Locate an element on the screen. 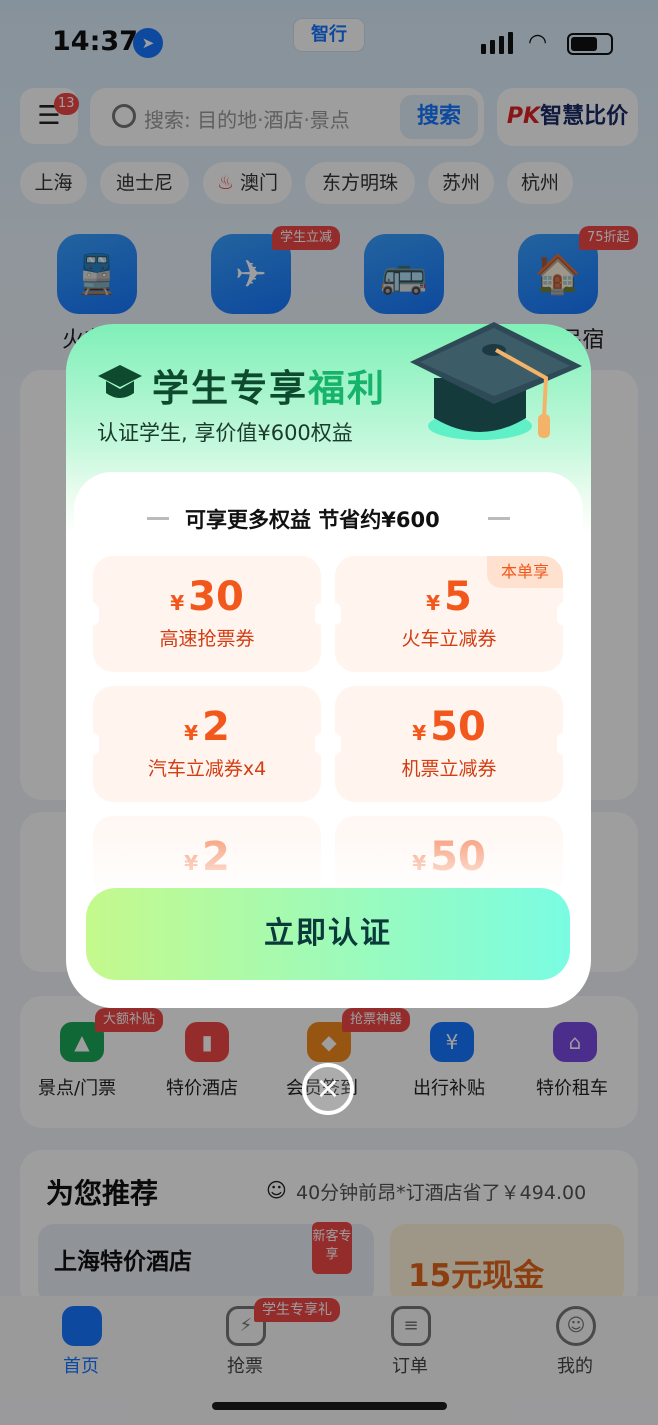  benefit-header: 可享更多权益 节省约¥600 is located at coordinates (312, 520).